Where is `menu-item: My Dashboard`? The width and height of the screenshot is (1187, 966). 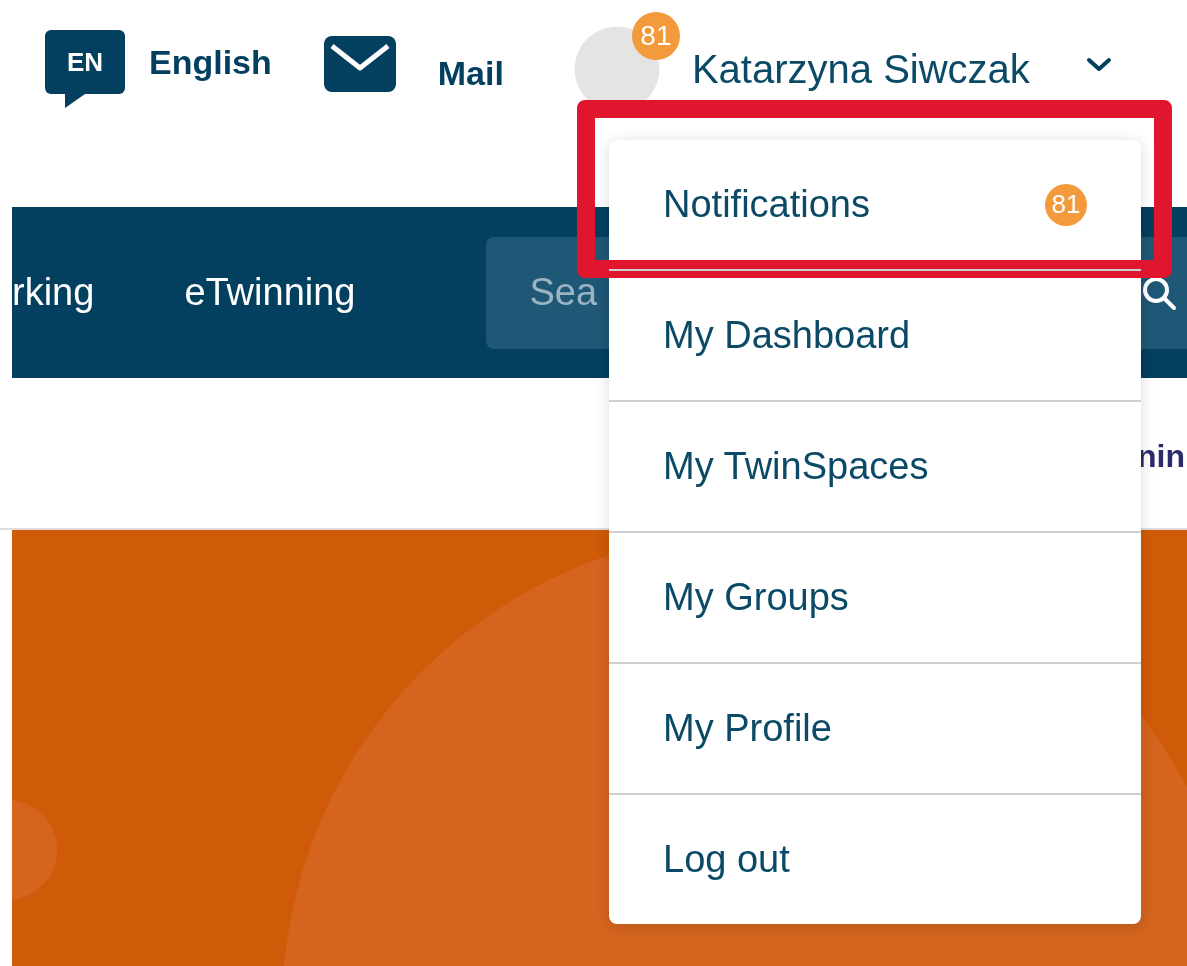 menu-item: My Dashboard is located at coordinates (875, 335).